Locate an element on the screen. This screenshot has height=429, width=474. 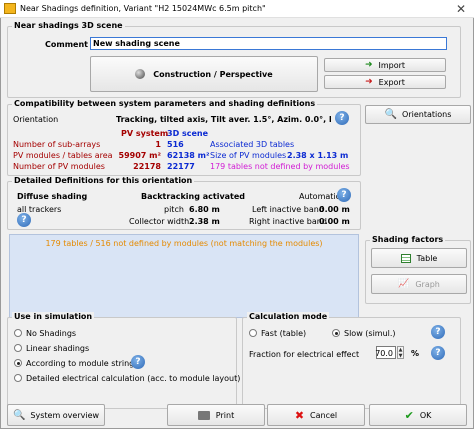
diffuse-help-icon: ? is located at coordinates (24, 220).